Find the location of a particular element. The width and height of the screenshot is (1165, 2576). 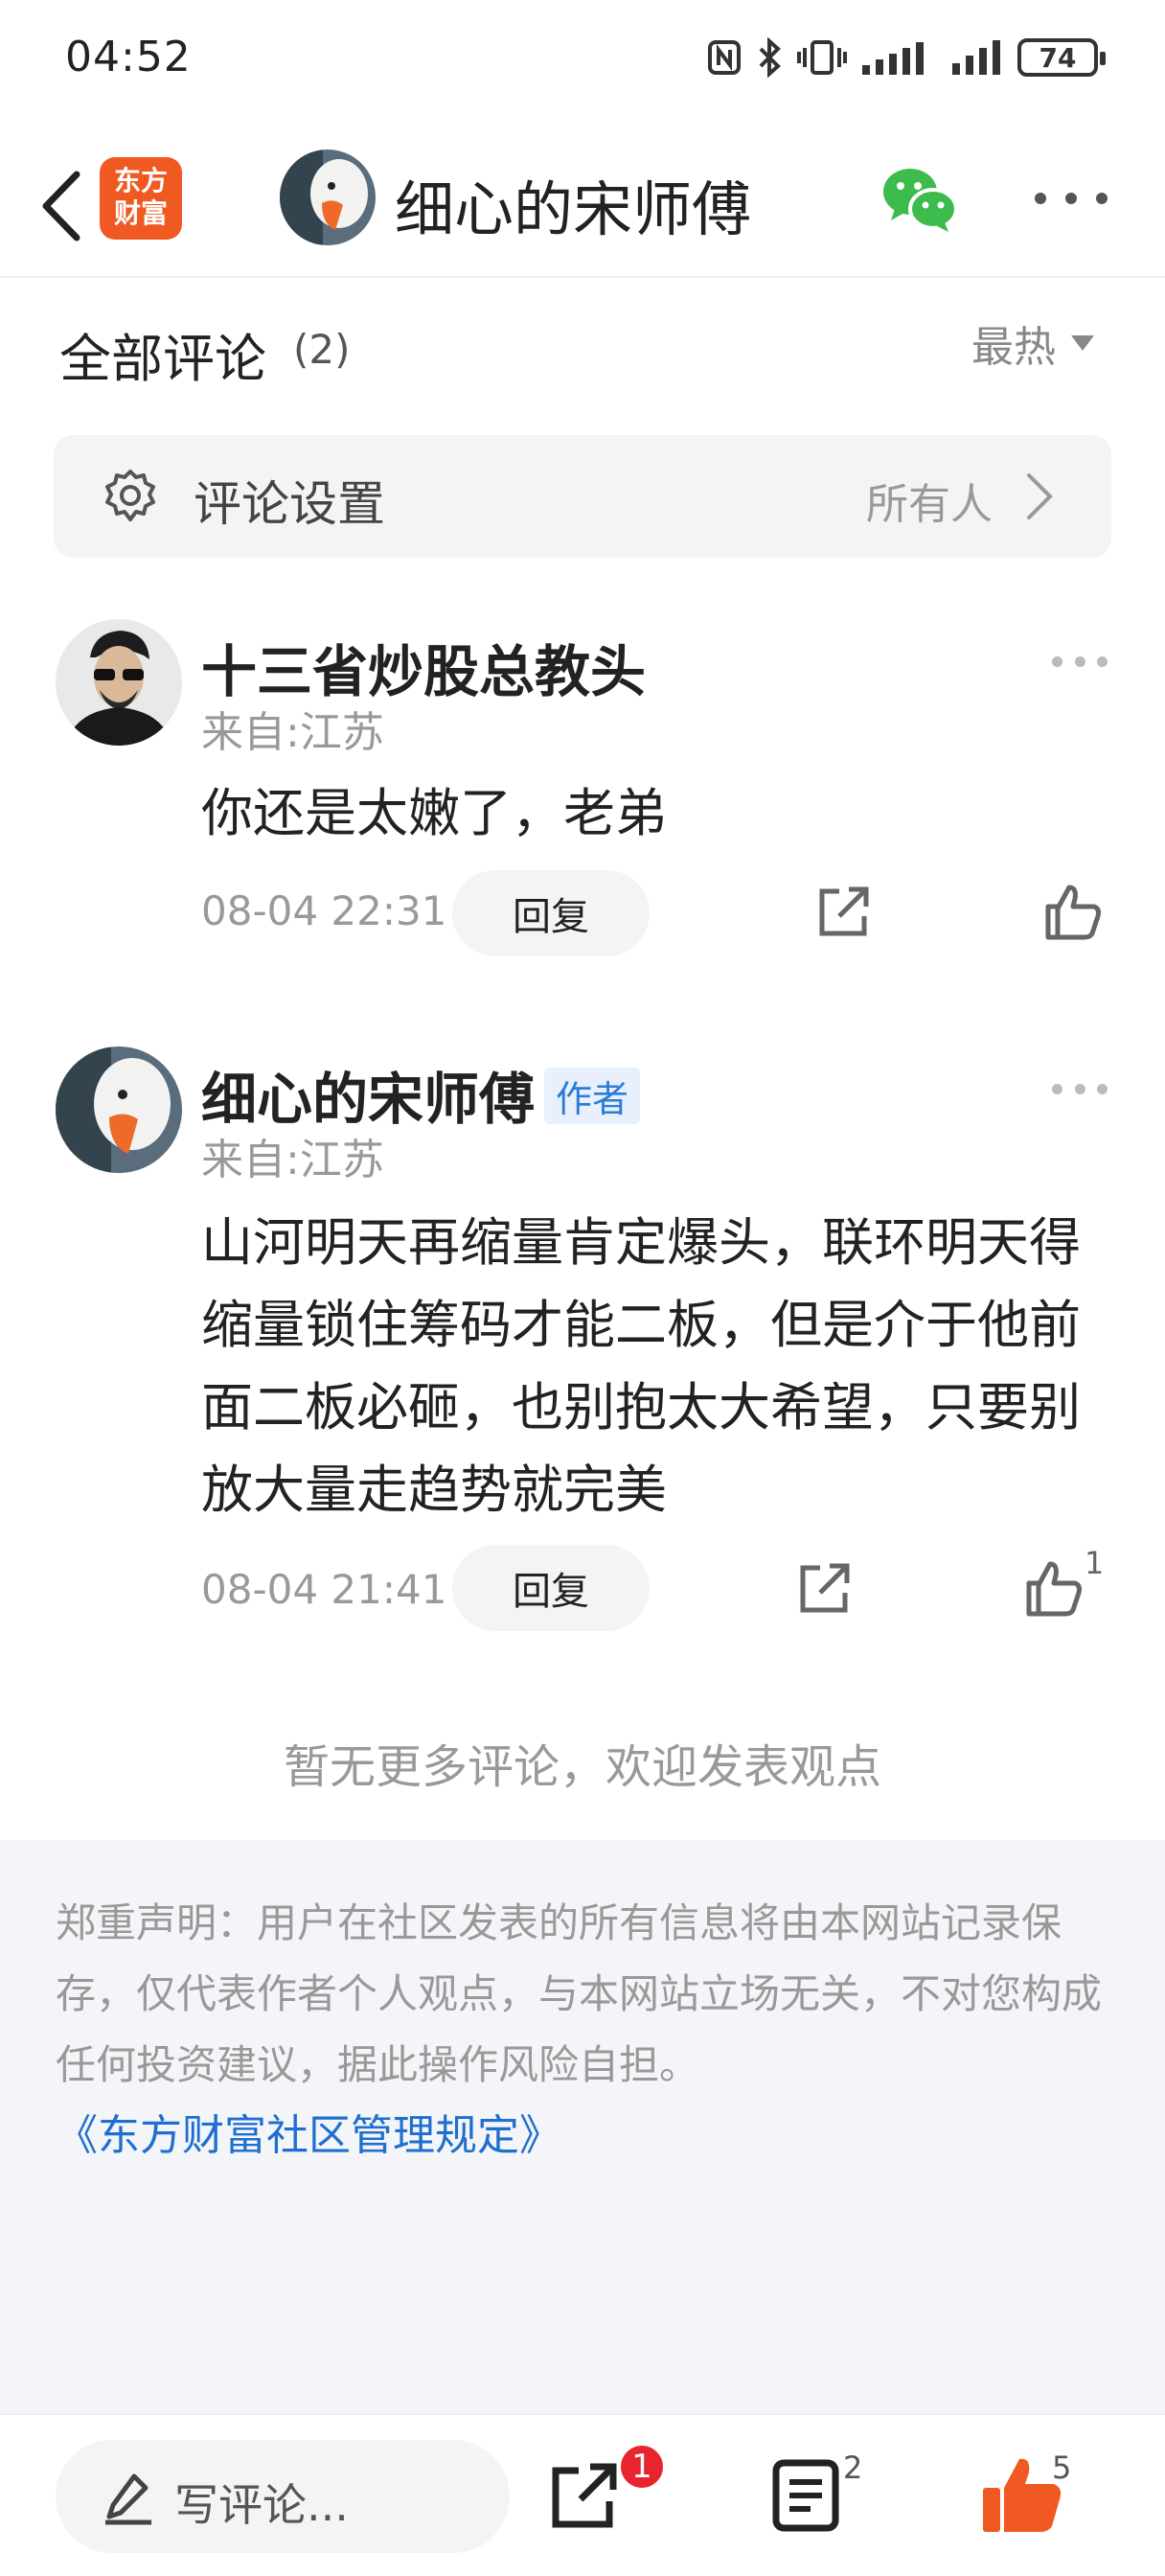

status-icons: 74 is located at coordinates (905, 57).